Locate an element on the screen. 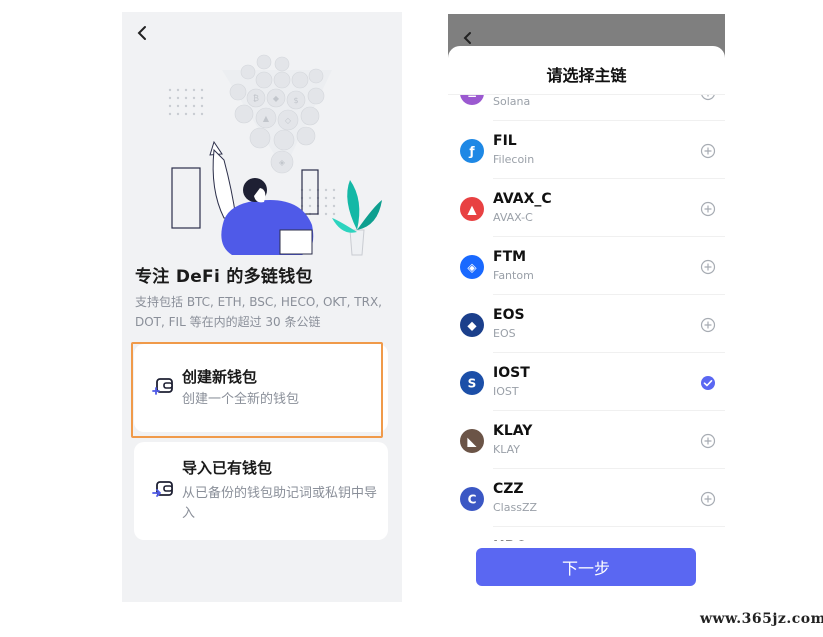 Image resolution: width=823 pixels, height=637 pixels. chain-name: KLAY is located at coordinates (506, 449).